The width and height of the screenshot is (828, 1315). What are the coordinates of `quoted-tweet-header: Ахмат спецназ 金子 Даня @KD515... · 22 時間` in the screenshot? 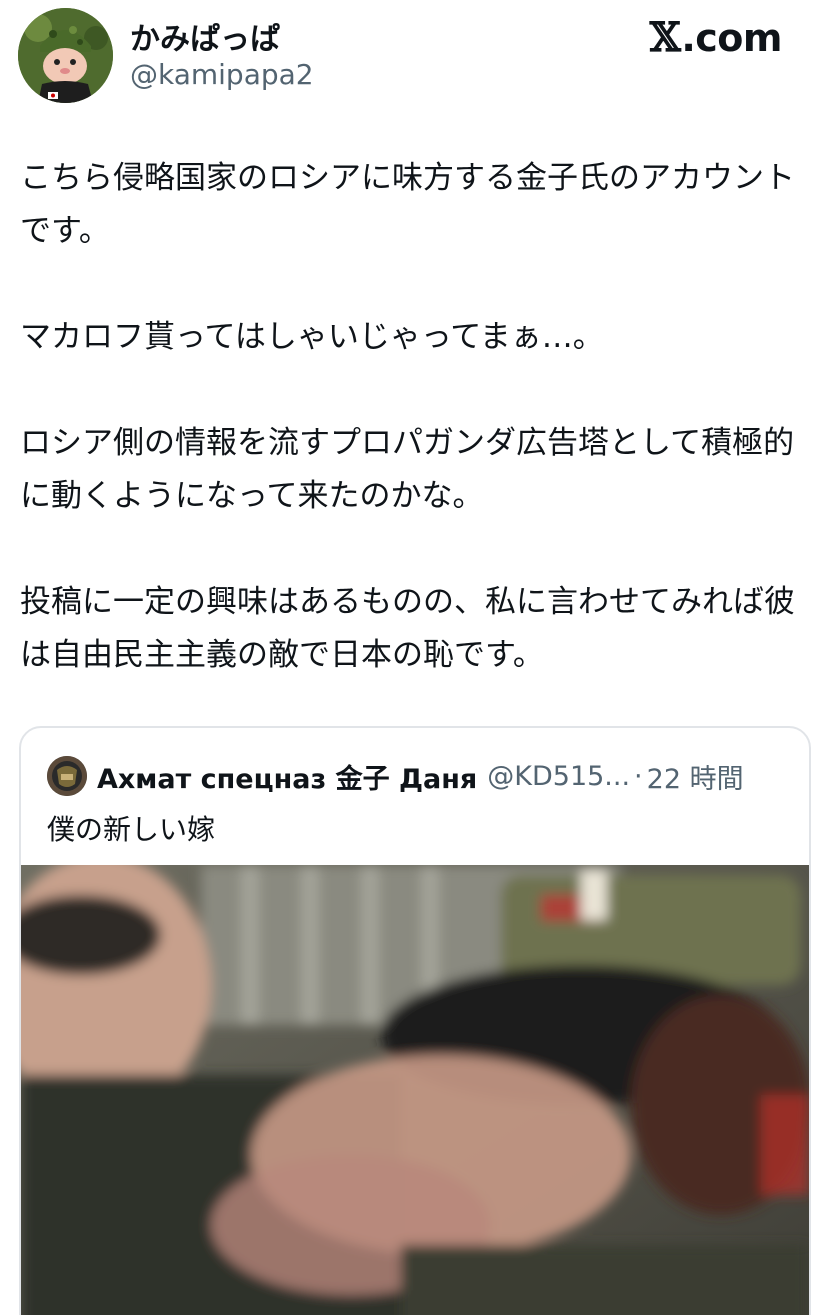 It's located at (395, 776).